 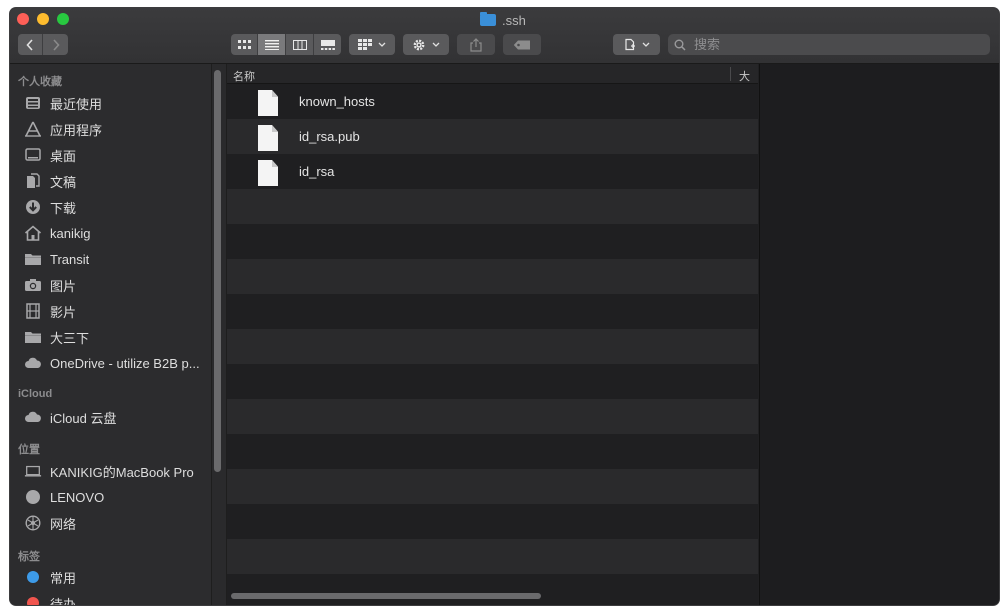 I want to click on sidebar-item-pictures: 图片, so click(x=117, y=285).